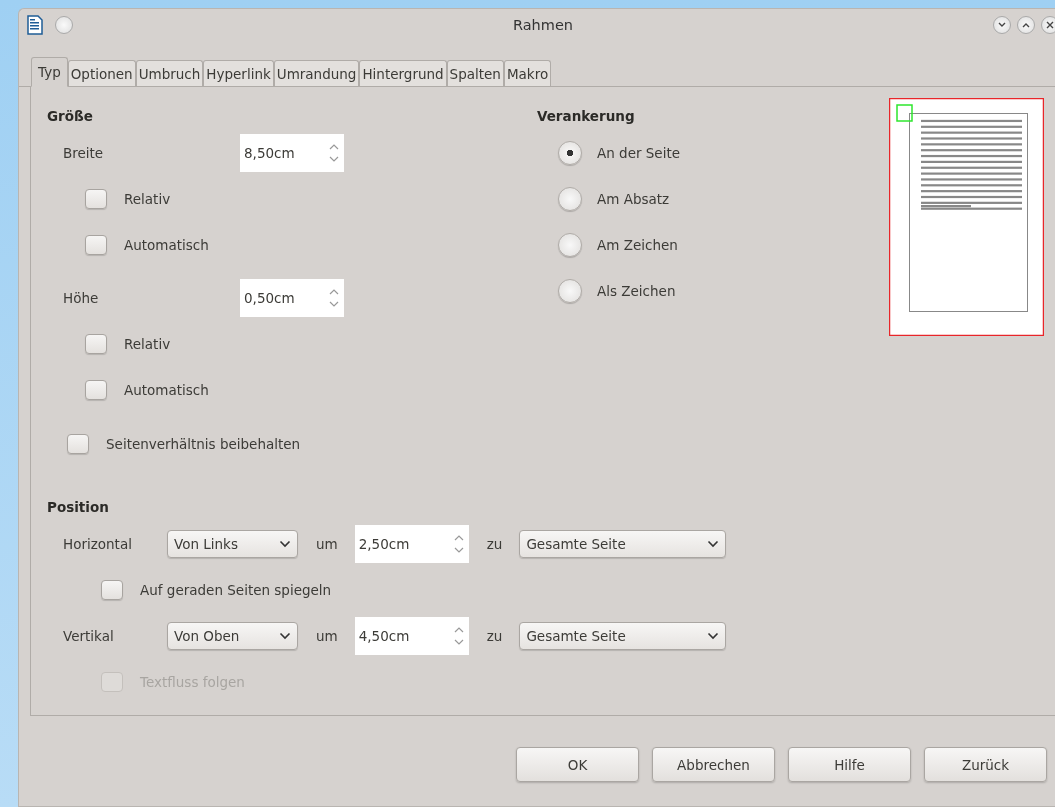 The width and height of the screenshot is (1055, 807). I want to click on section-heading: Größe, so click(70, 116).